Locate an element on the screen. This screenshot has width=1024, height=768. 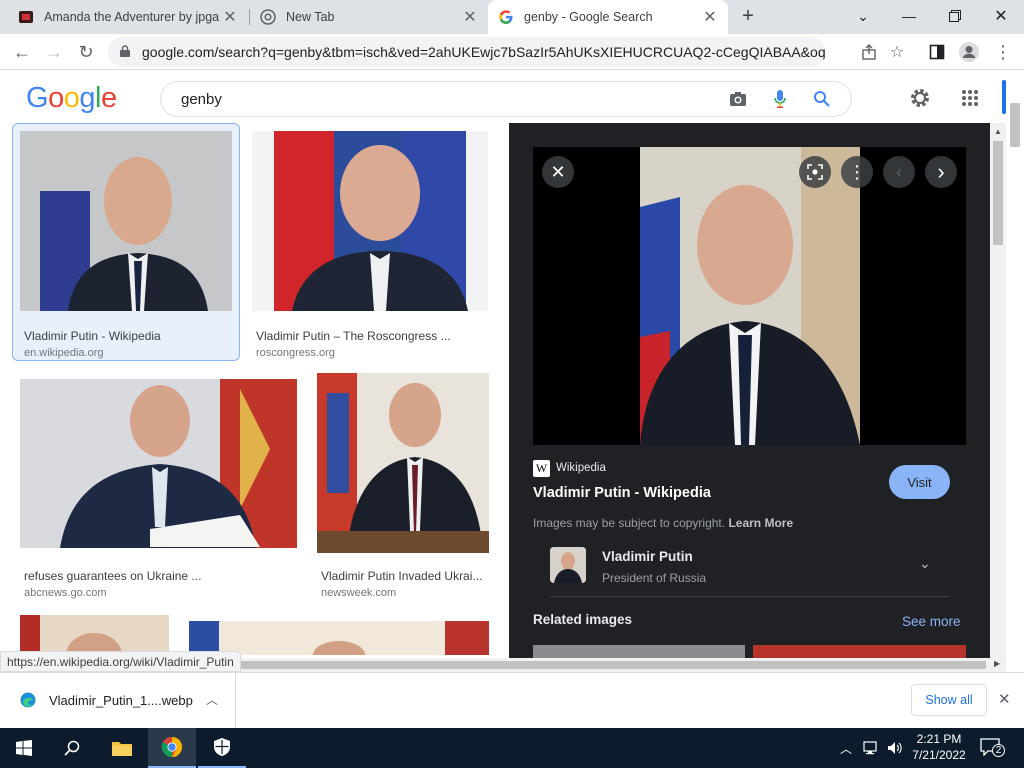
divider is located at coordinates (750, 596).